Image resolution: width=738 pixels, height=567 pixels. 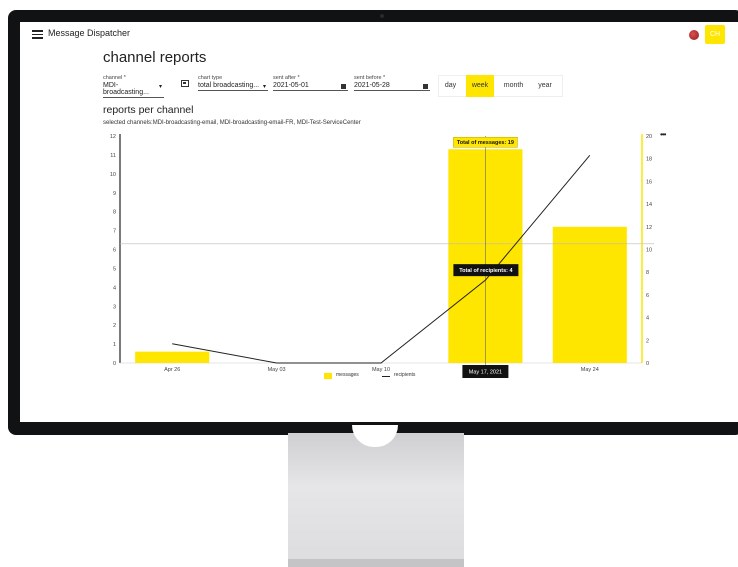 I want to click on y-tick-right: 0, so click(x=647, y=364).